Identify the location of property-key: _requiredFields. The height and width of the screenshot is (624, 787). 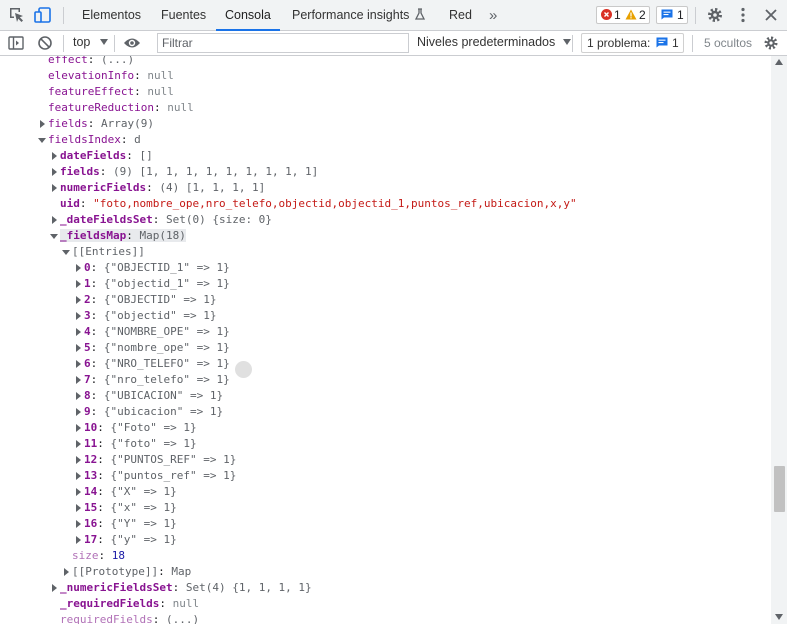
(110, 603).